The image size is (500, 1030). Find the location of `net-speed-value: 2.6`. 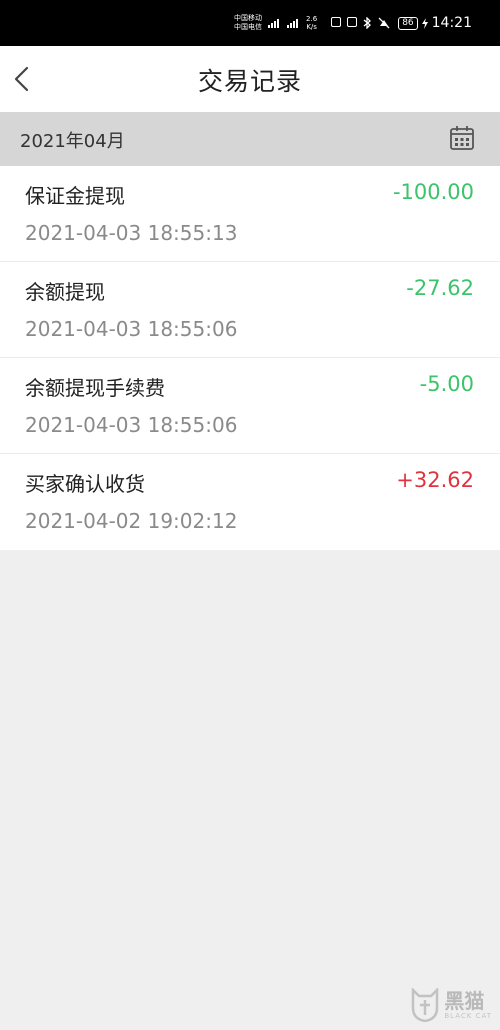

net-speed-value: 2.6 is located at coordinates (312, 19).